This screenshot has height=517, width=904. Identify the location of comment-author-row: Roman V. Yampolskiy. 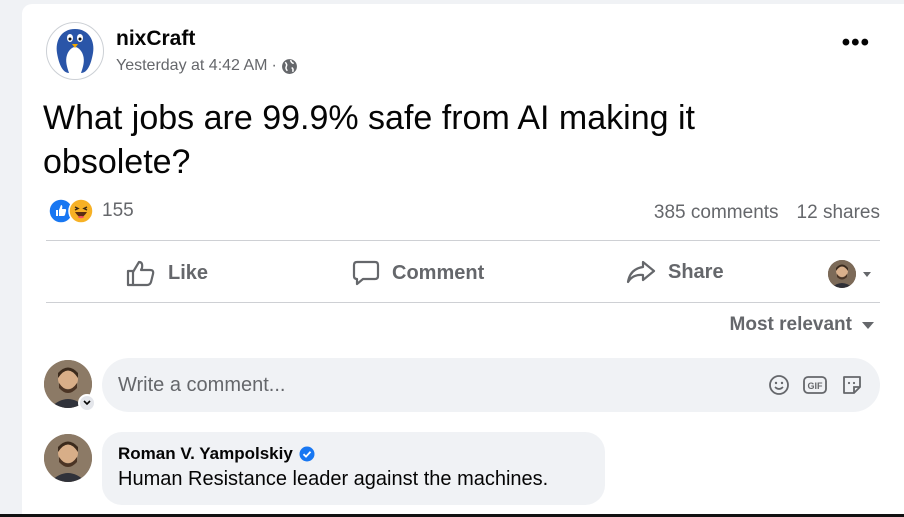
(352, 454).